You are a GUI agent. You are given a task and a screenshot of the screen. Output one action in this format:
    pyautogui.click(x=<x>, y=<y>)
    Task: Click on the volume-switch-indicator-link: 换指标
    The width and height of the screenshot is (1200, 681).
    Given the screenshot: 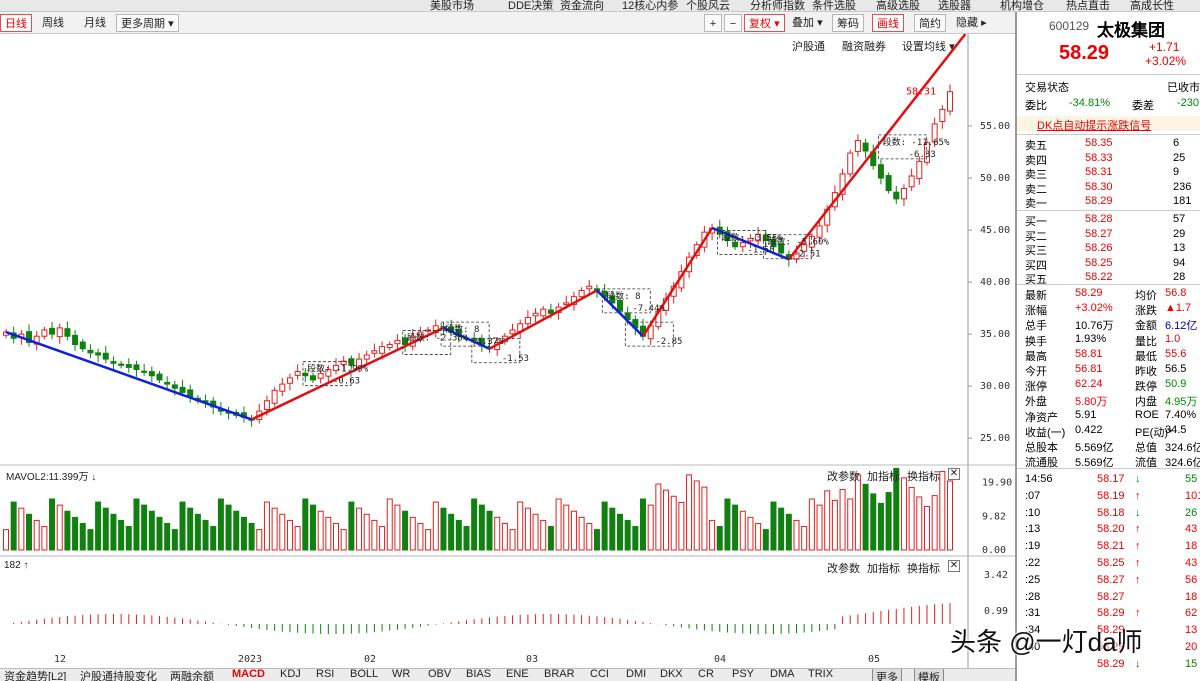 What is the action you would take?
    pyautogui.click(x=923, y=476)
    